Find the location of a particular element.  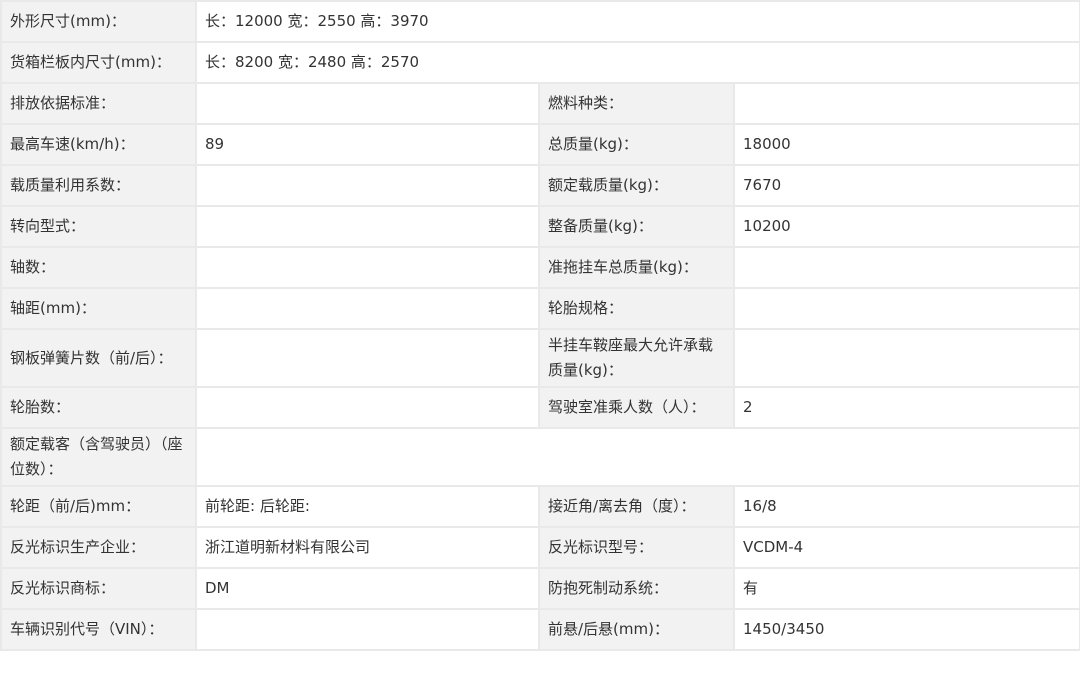

field-label-reflector-manufacturer: 反光标识生产企业： is located at coordinates (98, 547).